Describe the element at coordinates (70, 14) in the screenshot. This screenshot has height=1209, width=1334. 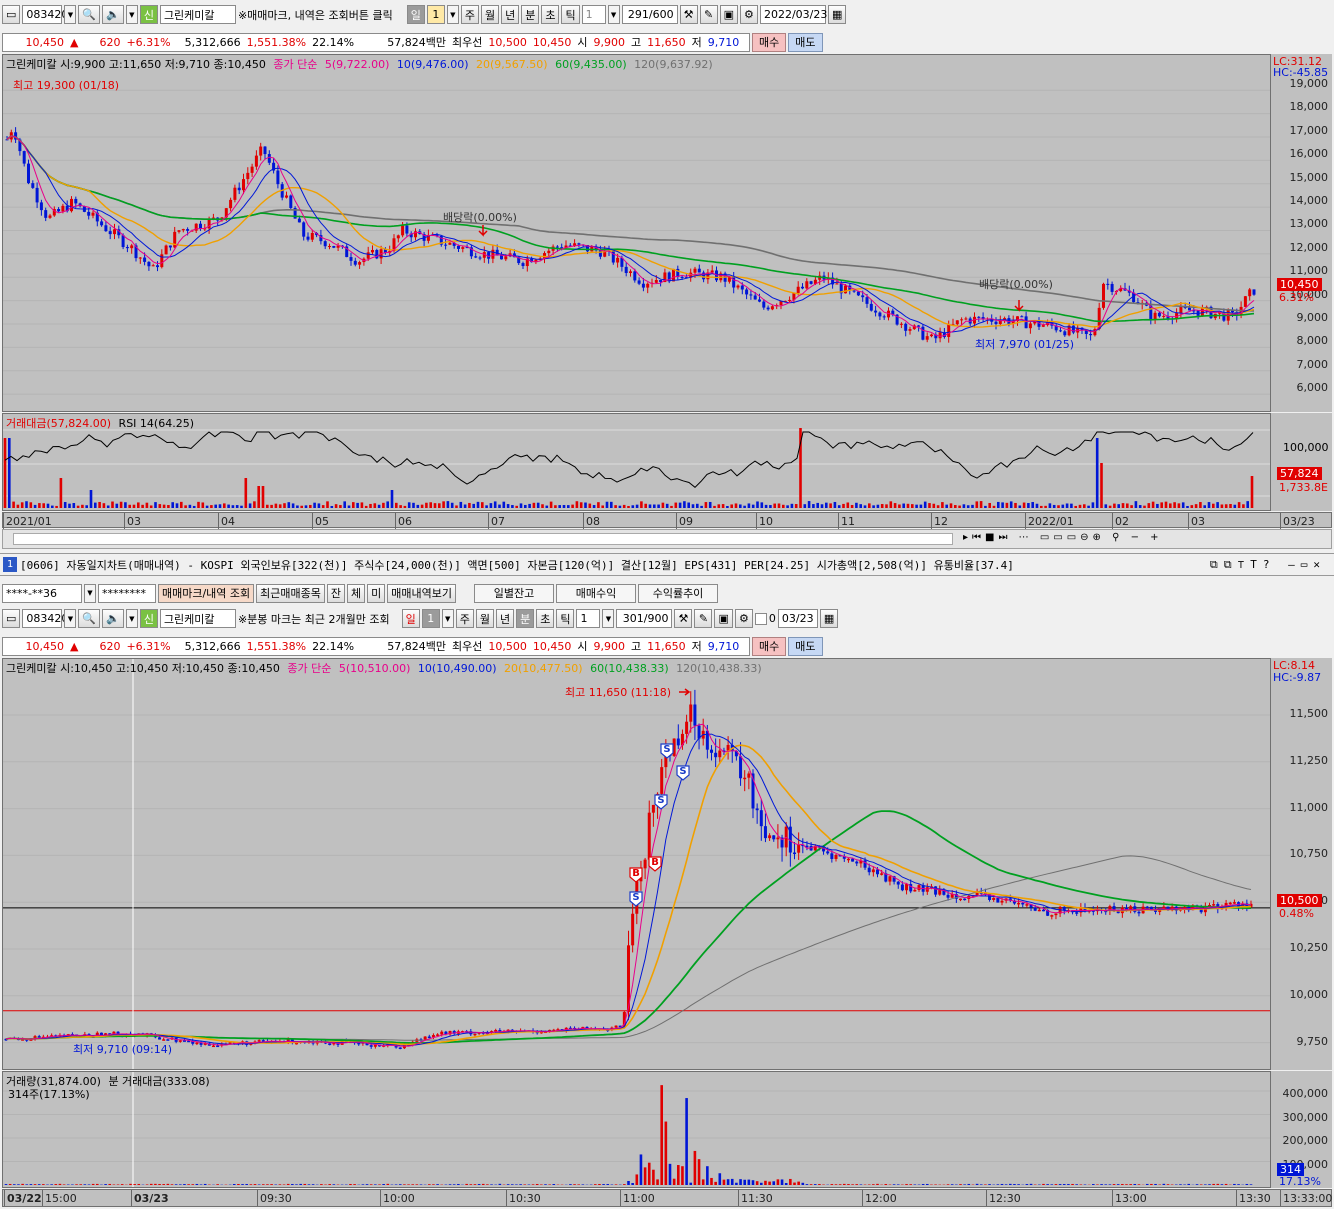
I see `code-dropdown-icon: ▼` at that location.